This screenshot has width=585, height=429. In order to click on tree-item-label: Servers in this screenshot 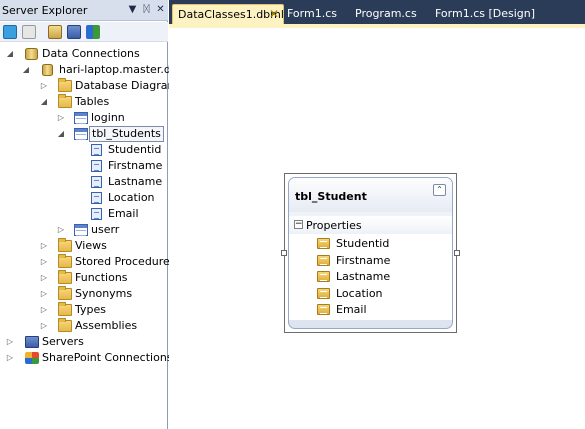, I will do `click(63, 341)`.